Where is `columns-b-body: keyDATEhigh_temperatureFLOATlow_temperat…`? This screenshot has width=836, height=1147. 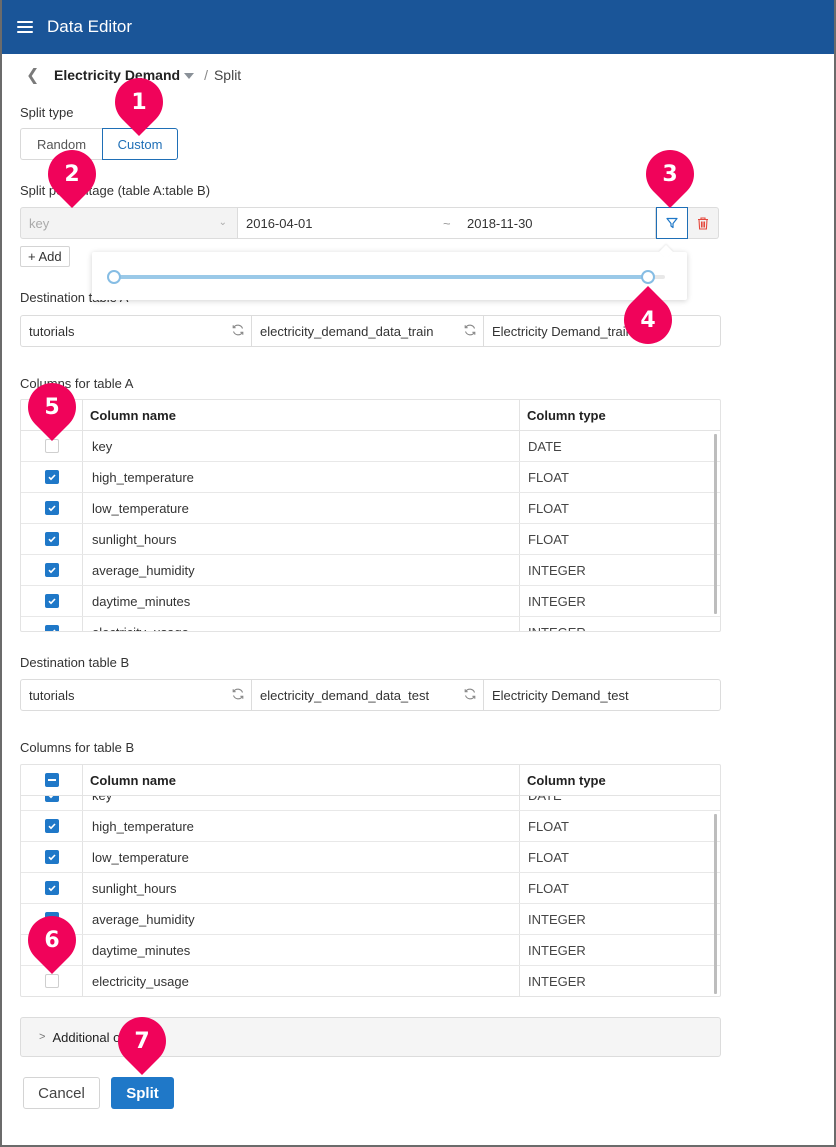 columns-b-body: keyDATEhigh_temperatureFLOATlow_temperat… is located at coordinates (370, 896).